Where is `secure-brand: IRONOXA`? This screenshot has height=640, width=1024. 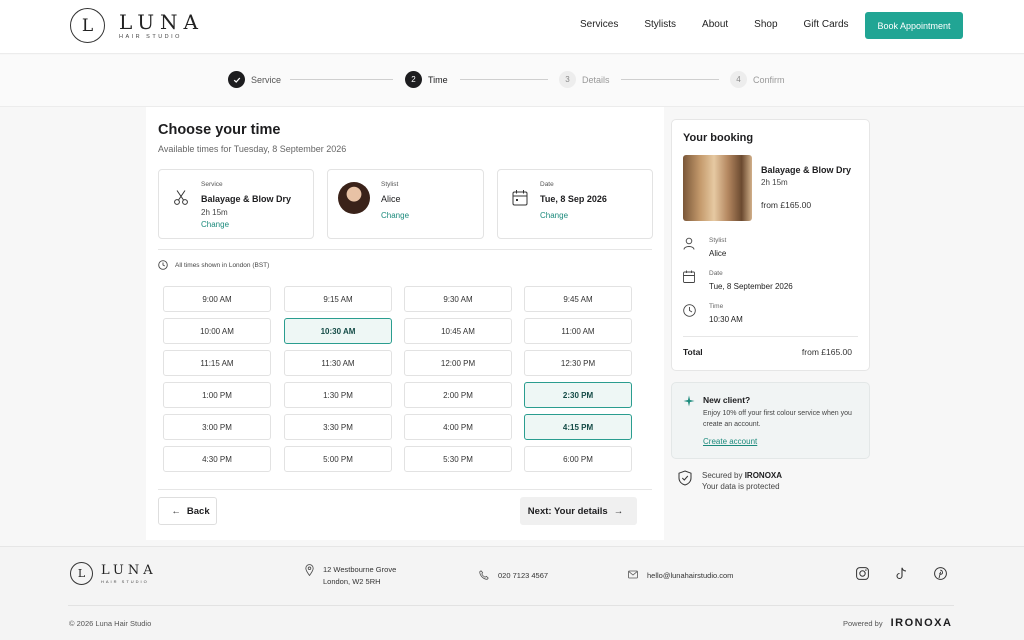 secure-brand: IRONOXA is located at coordinates (763, 475).